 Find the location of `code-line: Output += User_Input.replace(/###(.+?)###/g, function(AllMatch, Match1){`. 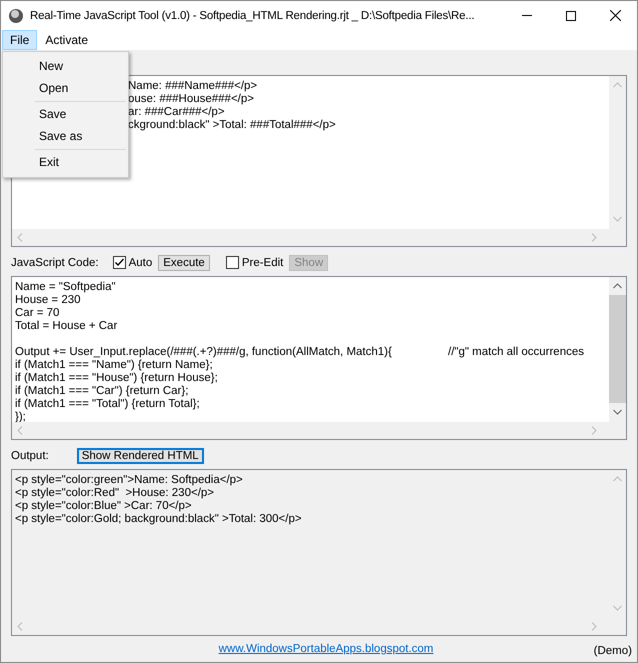

code-line: Output += User_Input.replace(/###(.+?)###/g, function(AllMatch, Match1){ is located at coordinates (204, 352).